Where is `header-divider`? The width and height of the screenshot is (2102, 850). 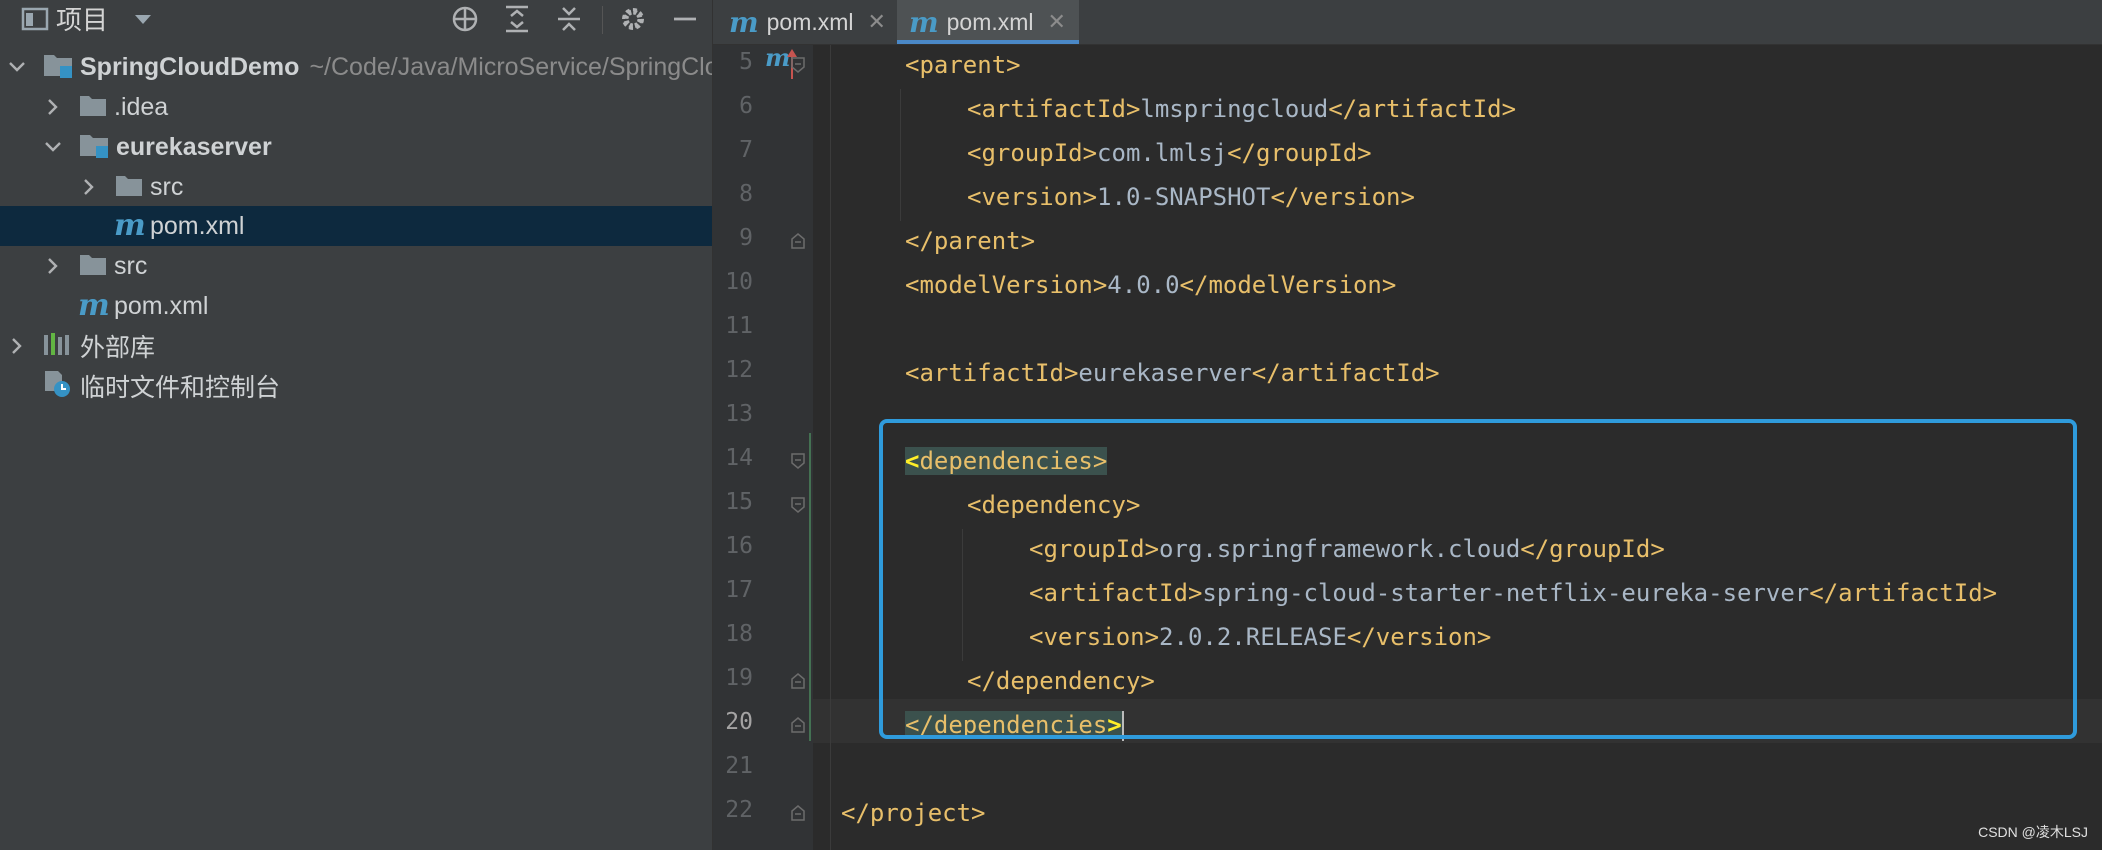
header-divider is located at coordinates (602, 20).